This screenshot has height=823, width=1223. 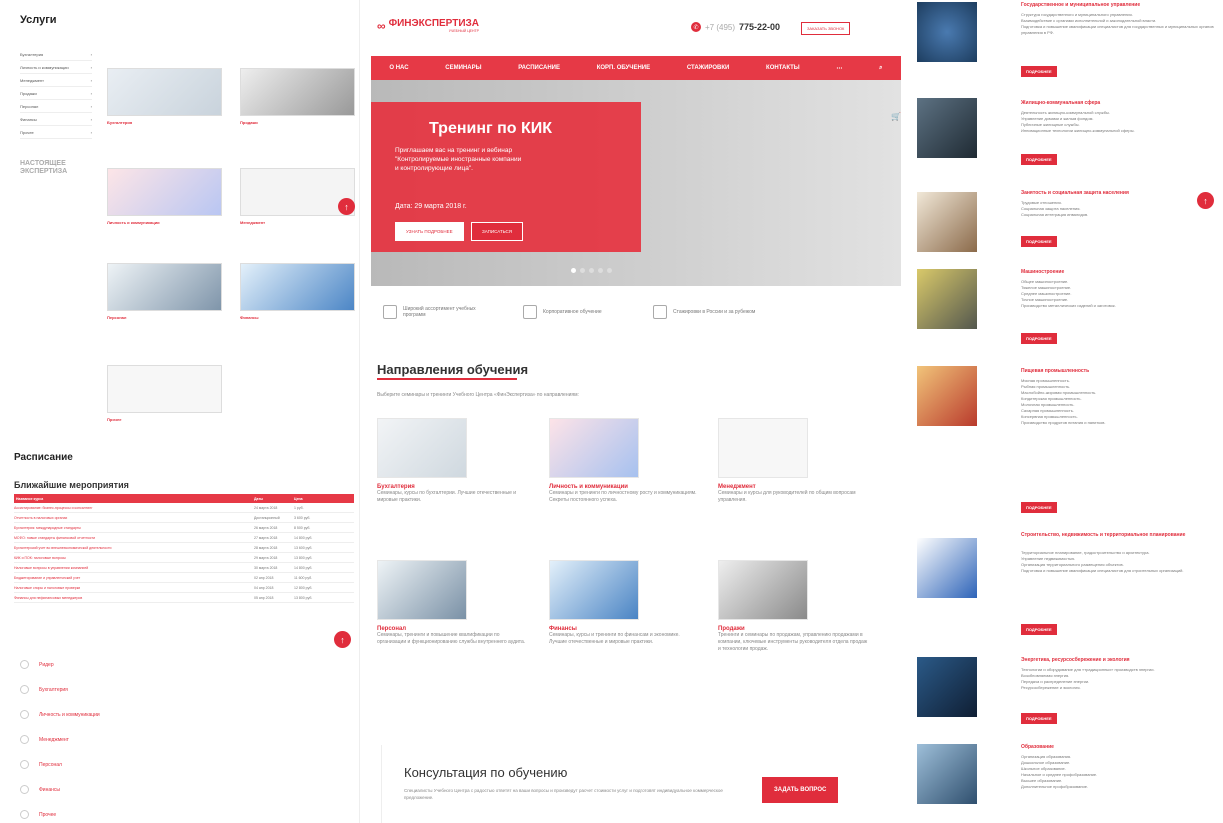 I want to click on feature-internships: Стажировки в России и за рубежом, so click(x=708, y=312).